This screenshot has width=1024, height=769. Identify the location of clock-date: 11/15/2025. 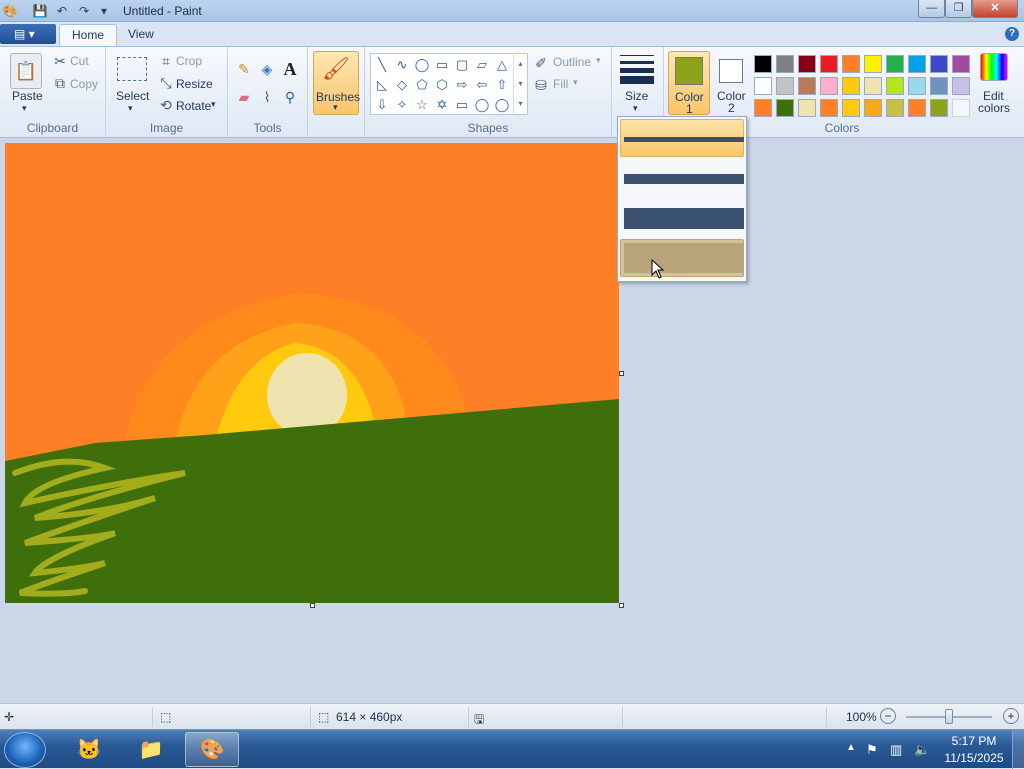
(974, 758).